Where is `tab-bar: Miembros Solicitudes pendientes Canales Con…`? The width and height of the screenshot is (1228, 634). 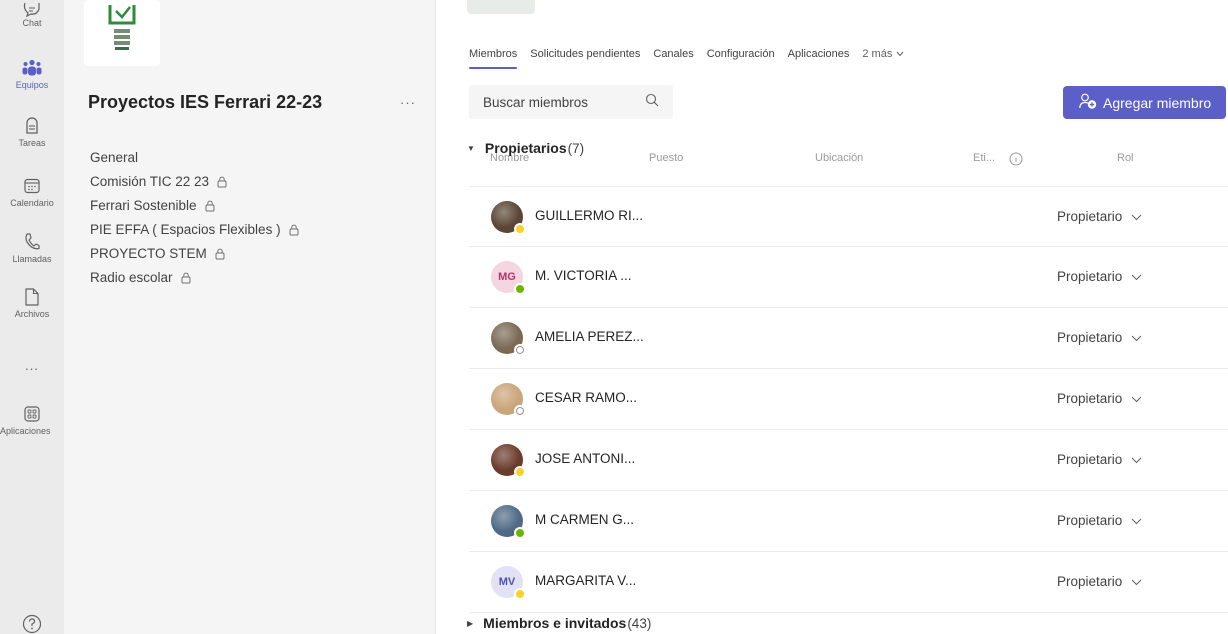 tab-bar: Miembros Solicitudes pendientes Canales Con… is located at coordinates (693, 59).